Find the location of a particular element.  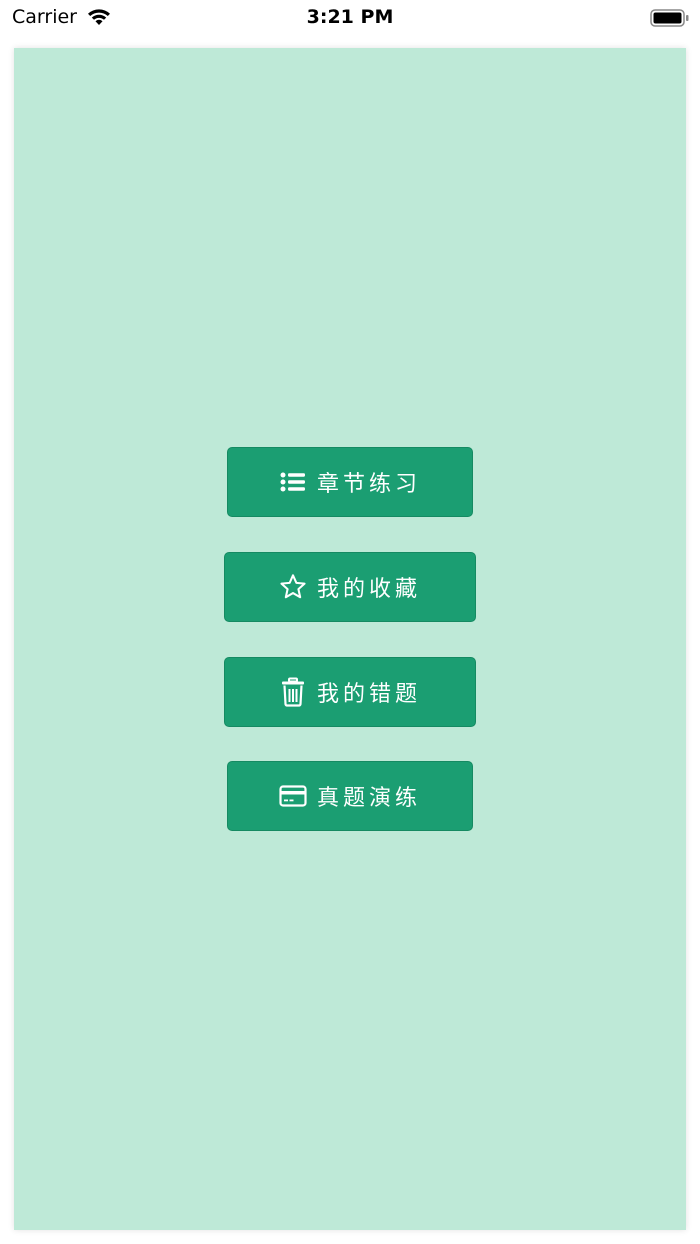

chapter-practice-button: 章节练习 is located at coordinates (350, 482).